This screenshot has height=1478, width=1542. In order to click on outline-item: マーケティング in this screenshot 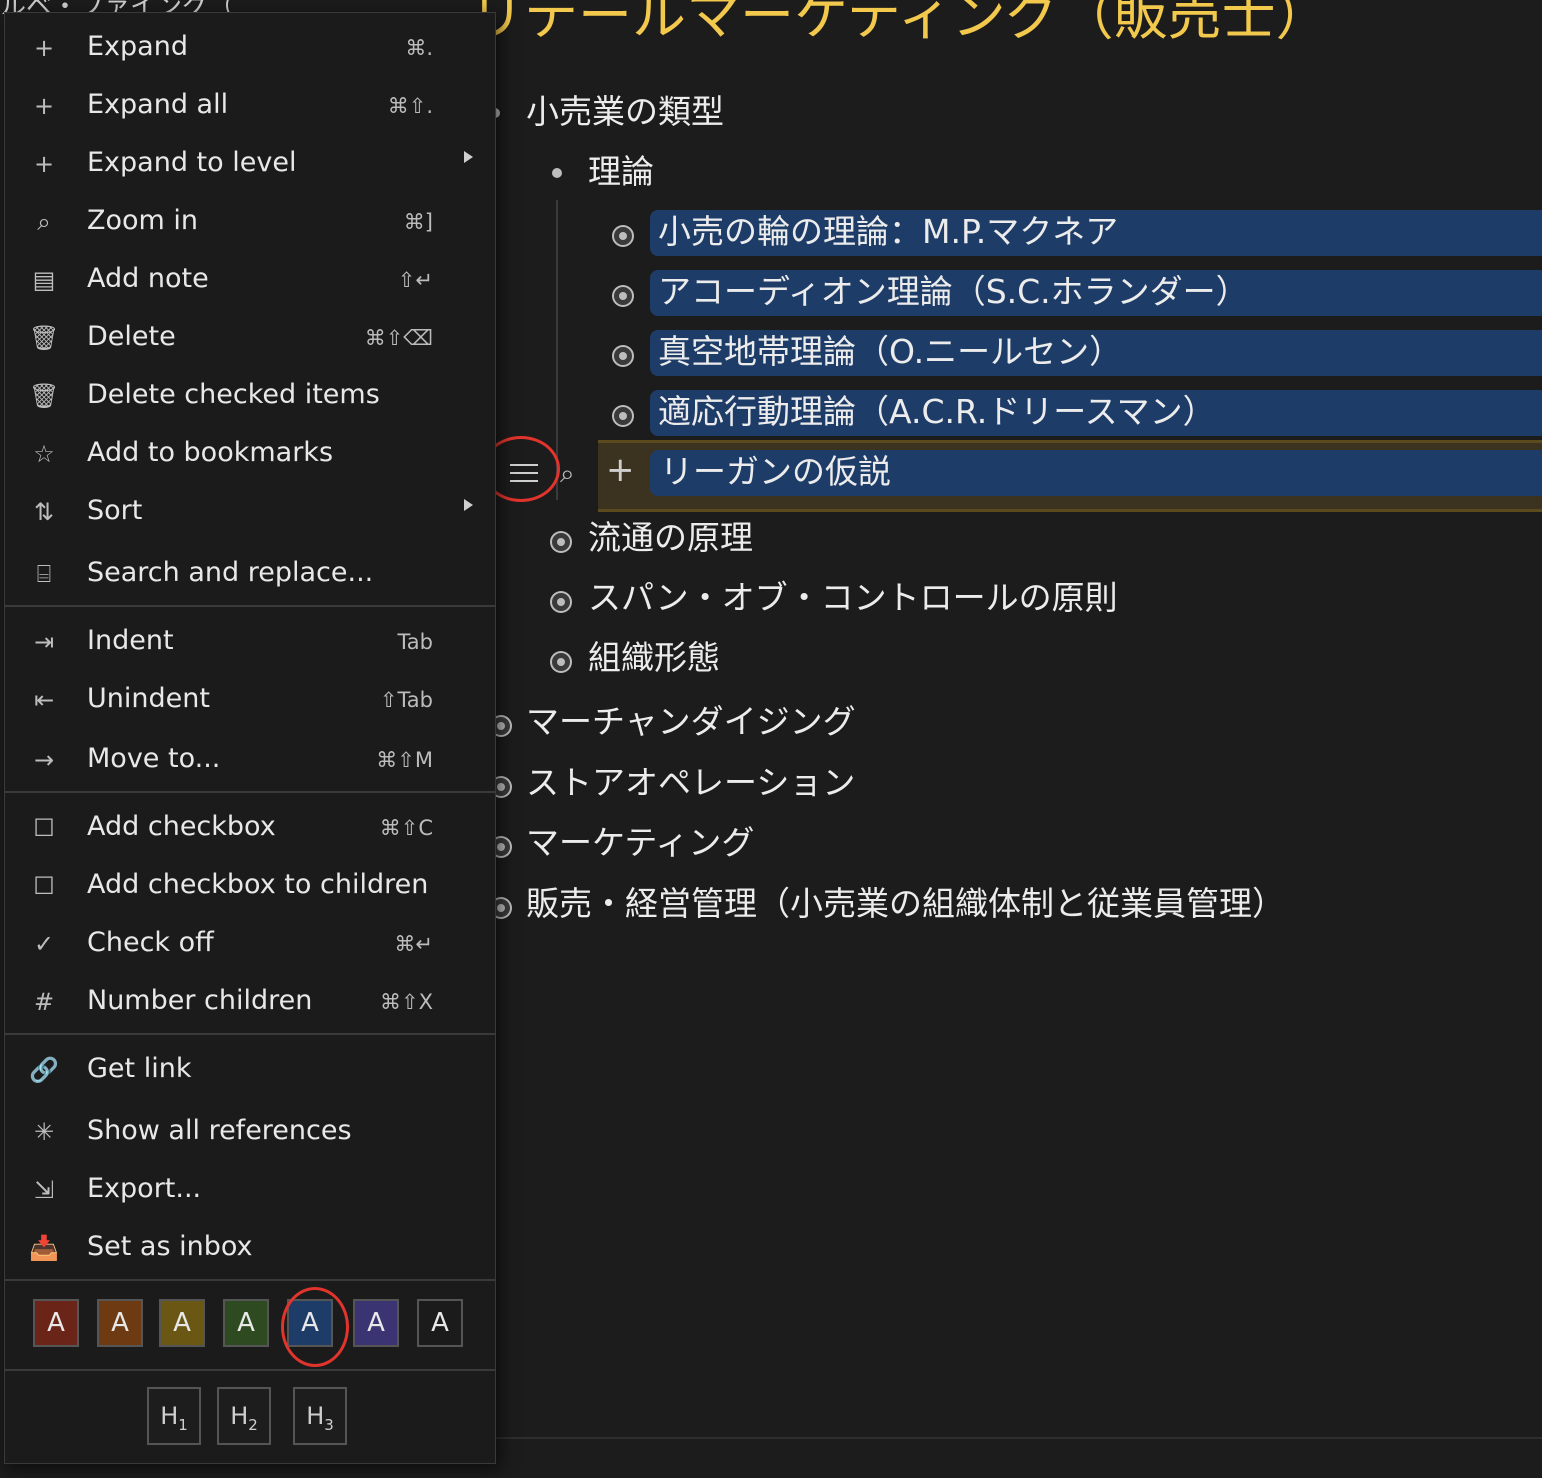, I will do `click(640, 843)`.